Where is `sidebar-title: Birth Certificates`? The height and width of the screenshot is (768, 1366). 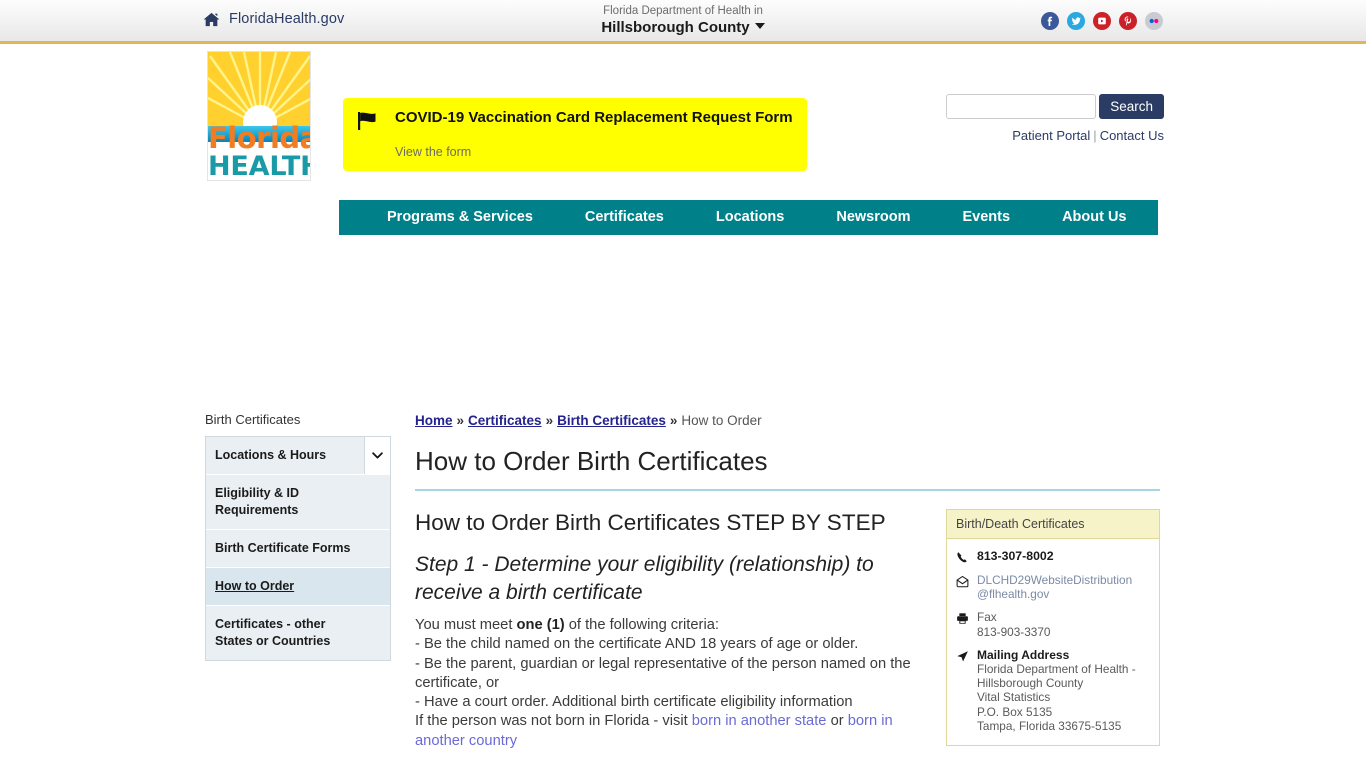
sidebar-title: Birth Certificates is located at coordinates (253, 419).